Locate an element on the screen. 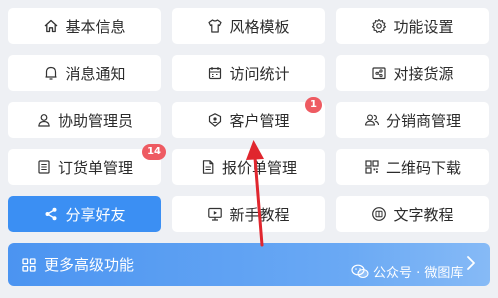 The image size is (498, 298). watermark-text: 公众号 · 微图库 is located at coordinates (418, 273).